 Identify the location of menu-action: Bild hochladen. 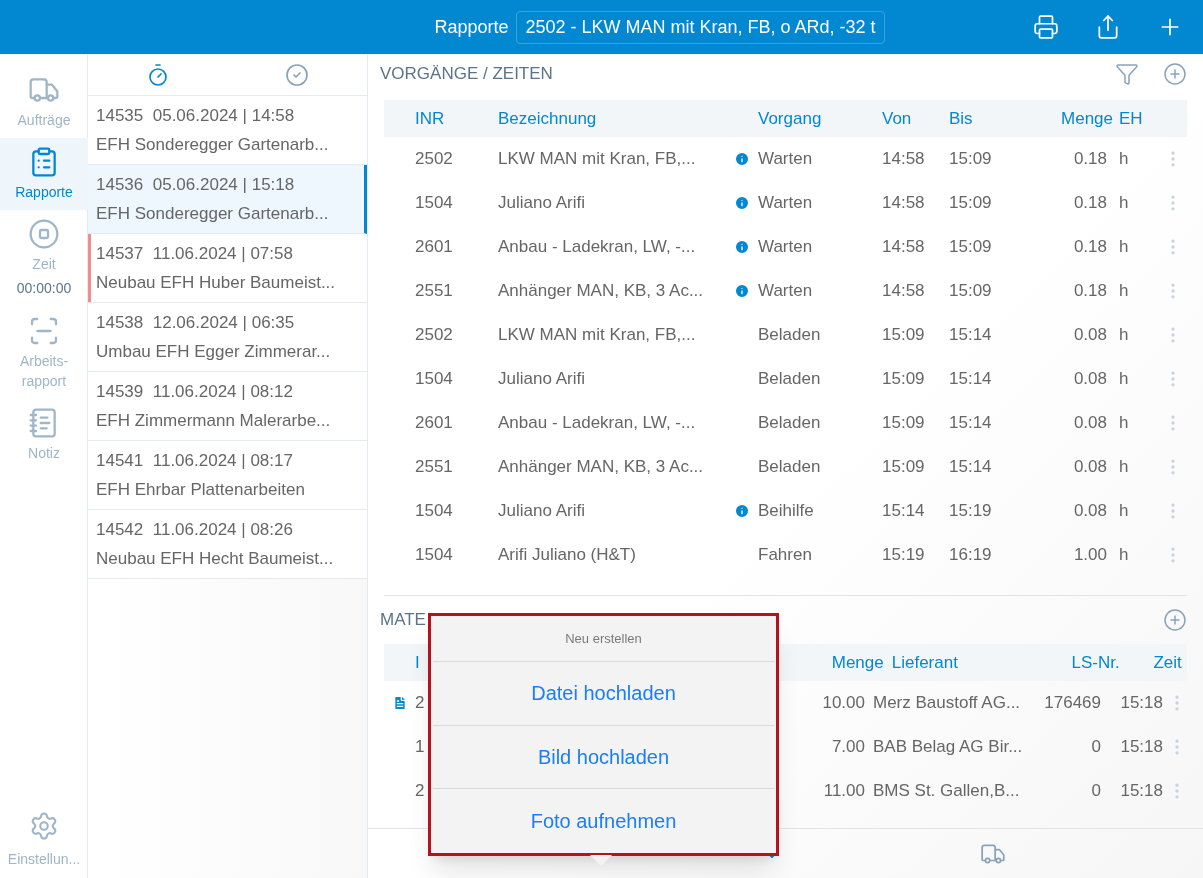
(603, 757).